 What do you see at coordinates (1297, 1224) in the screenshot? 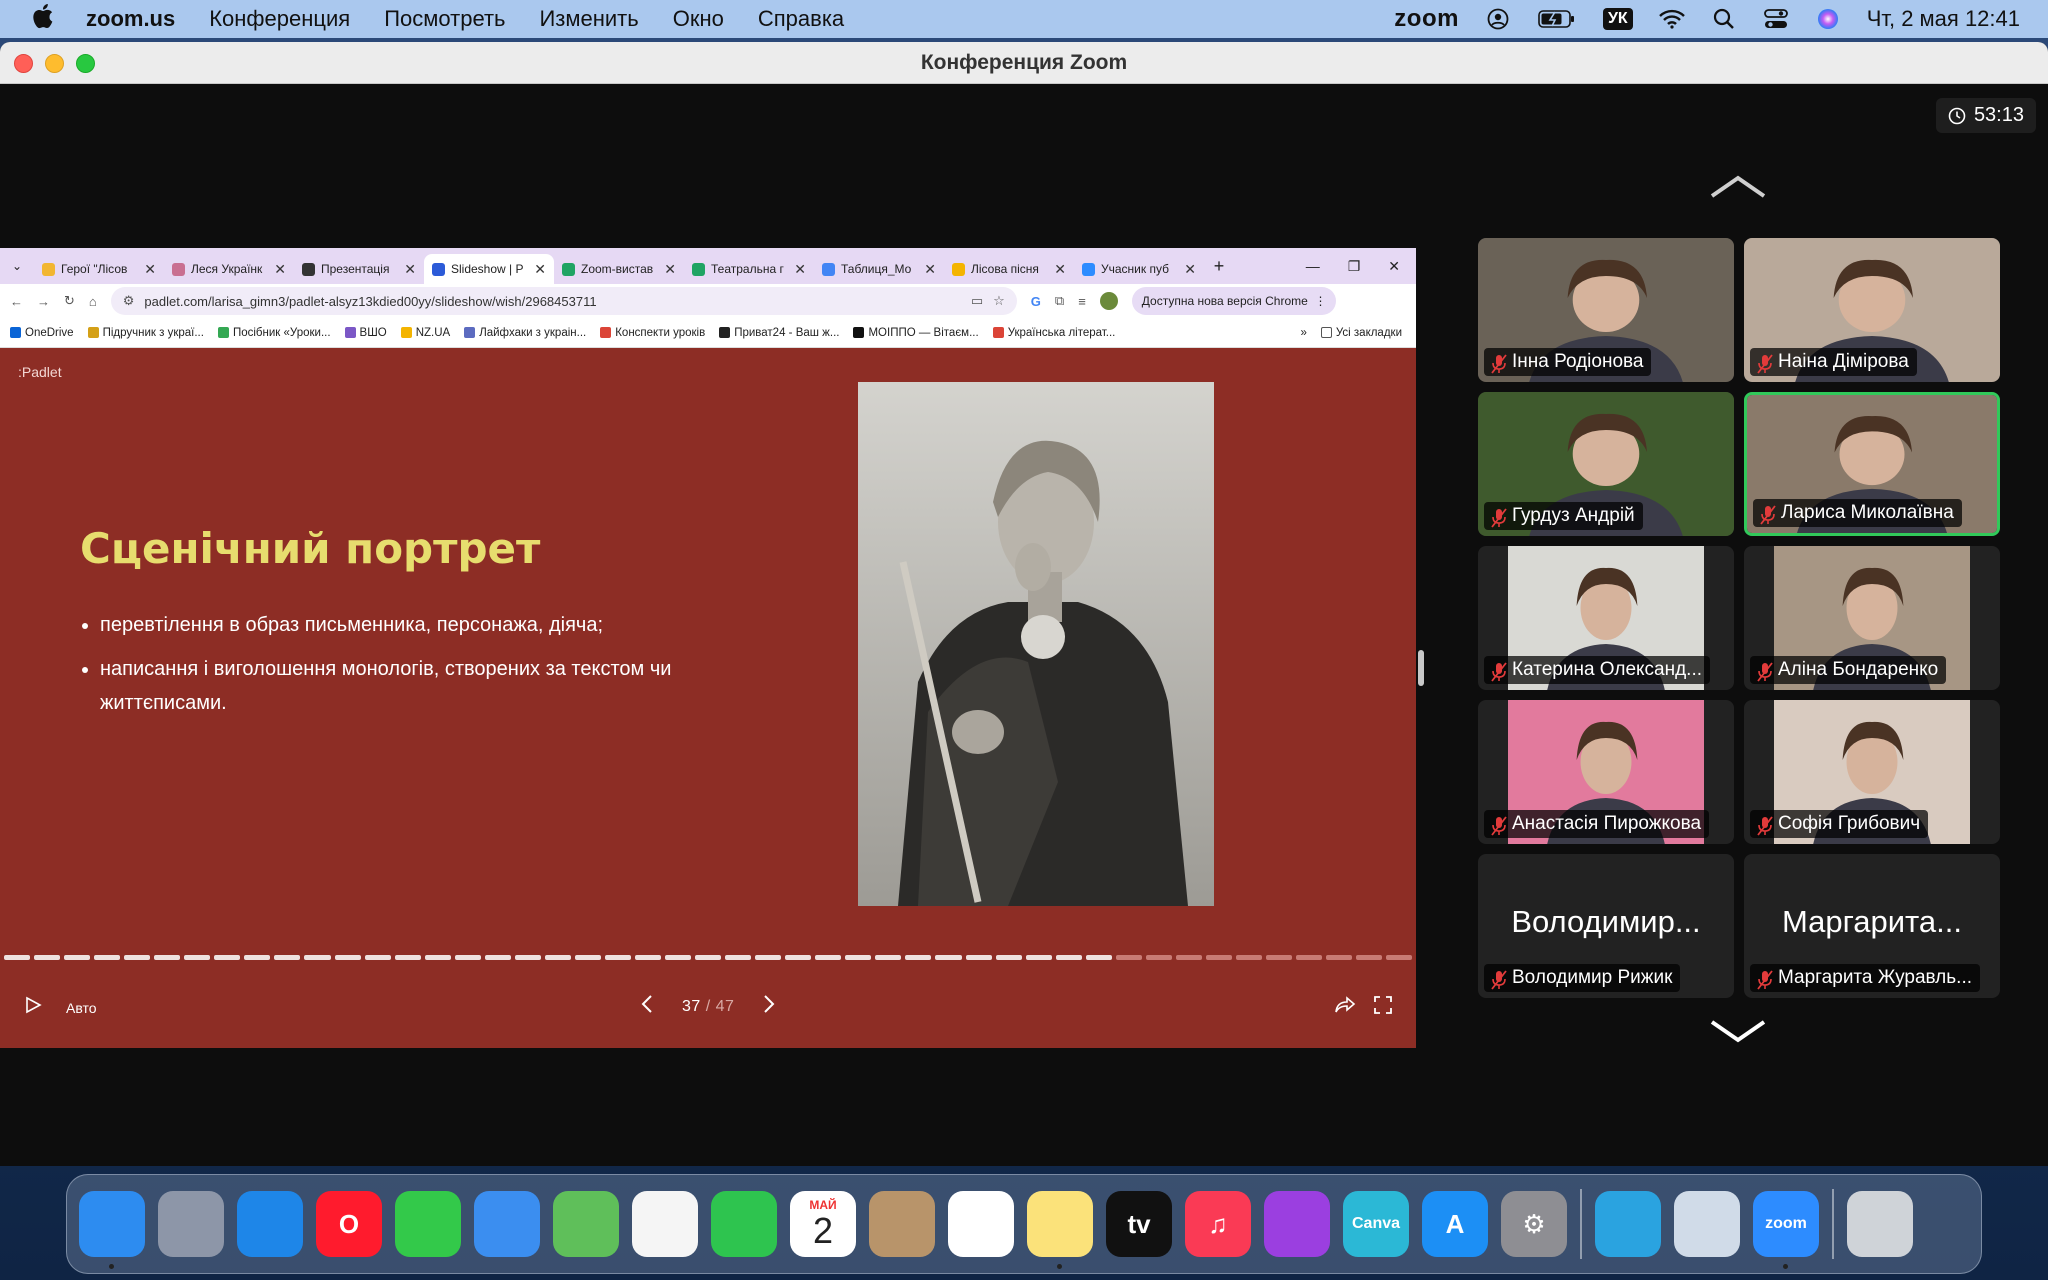
I see `podcasts-icon` at bounding box center [1297, 1224].